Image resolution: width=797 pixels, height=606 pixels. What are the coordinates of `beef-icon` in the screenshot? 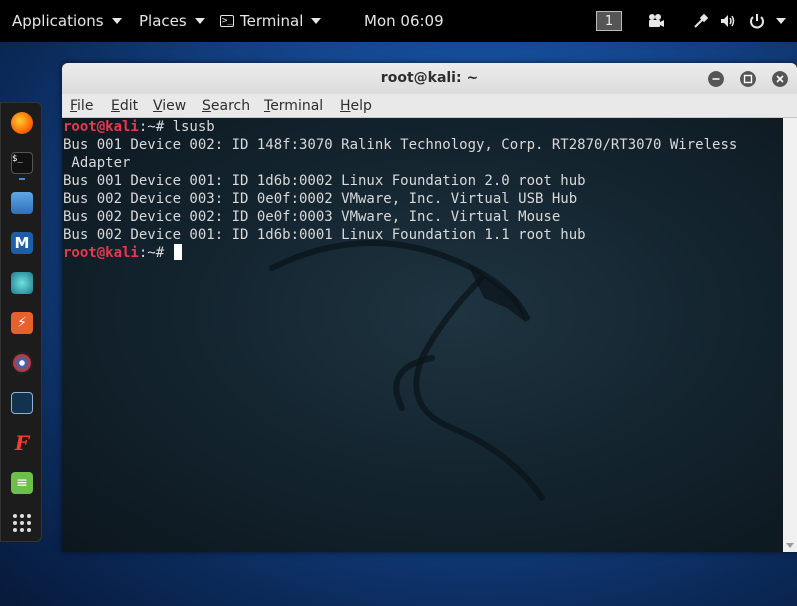 It's located at (22, 403).